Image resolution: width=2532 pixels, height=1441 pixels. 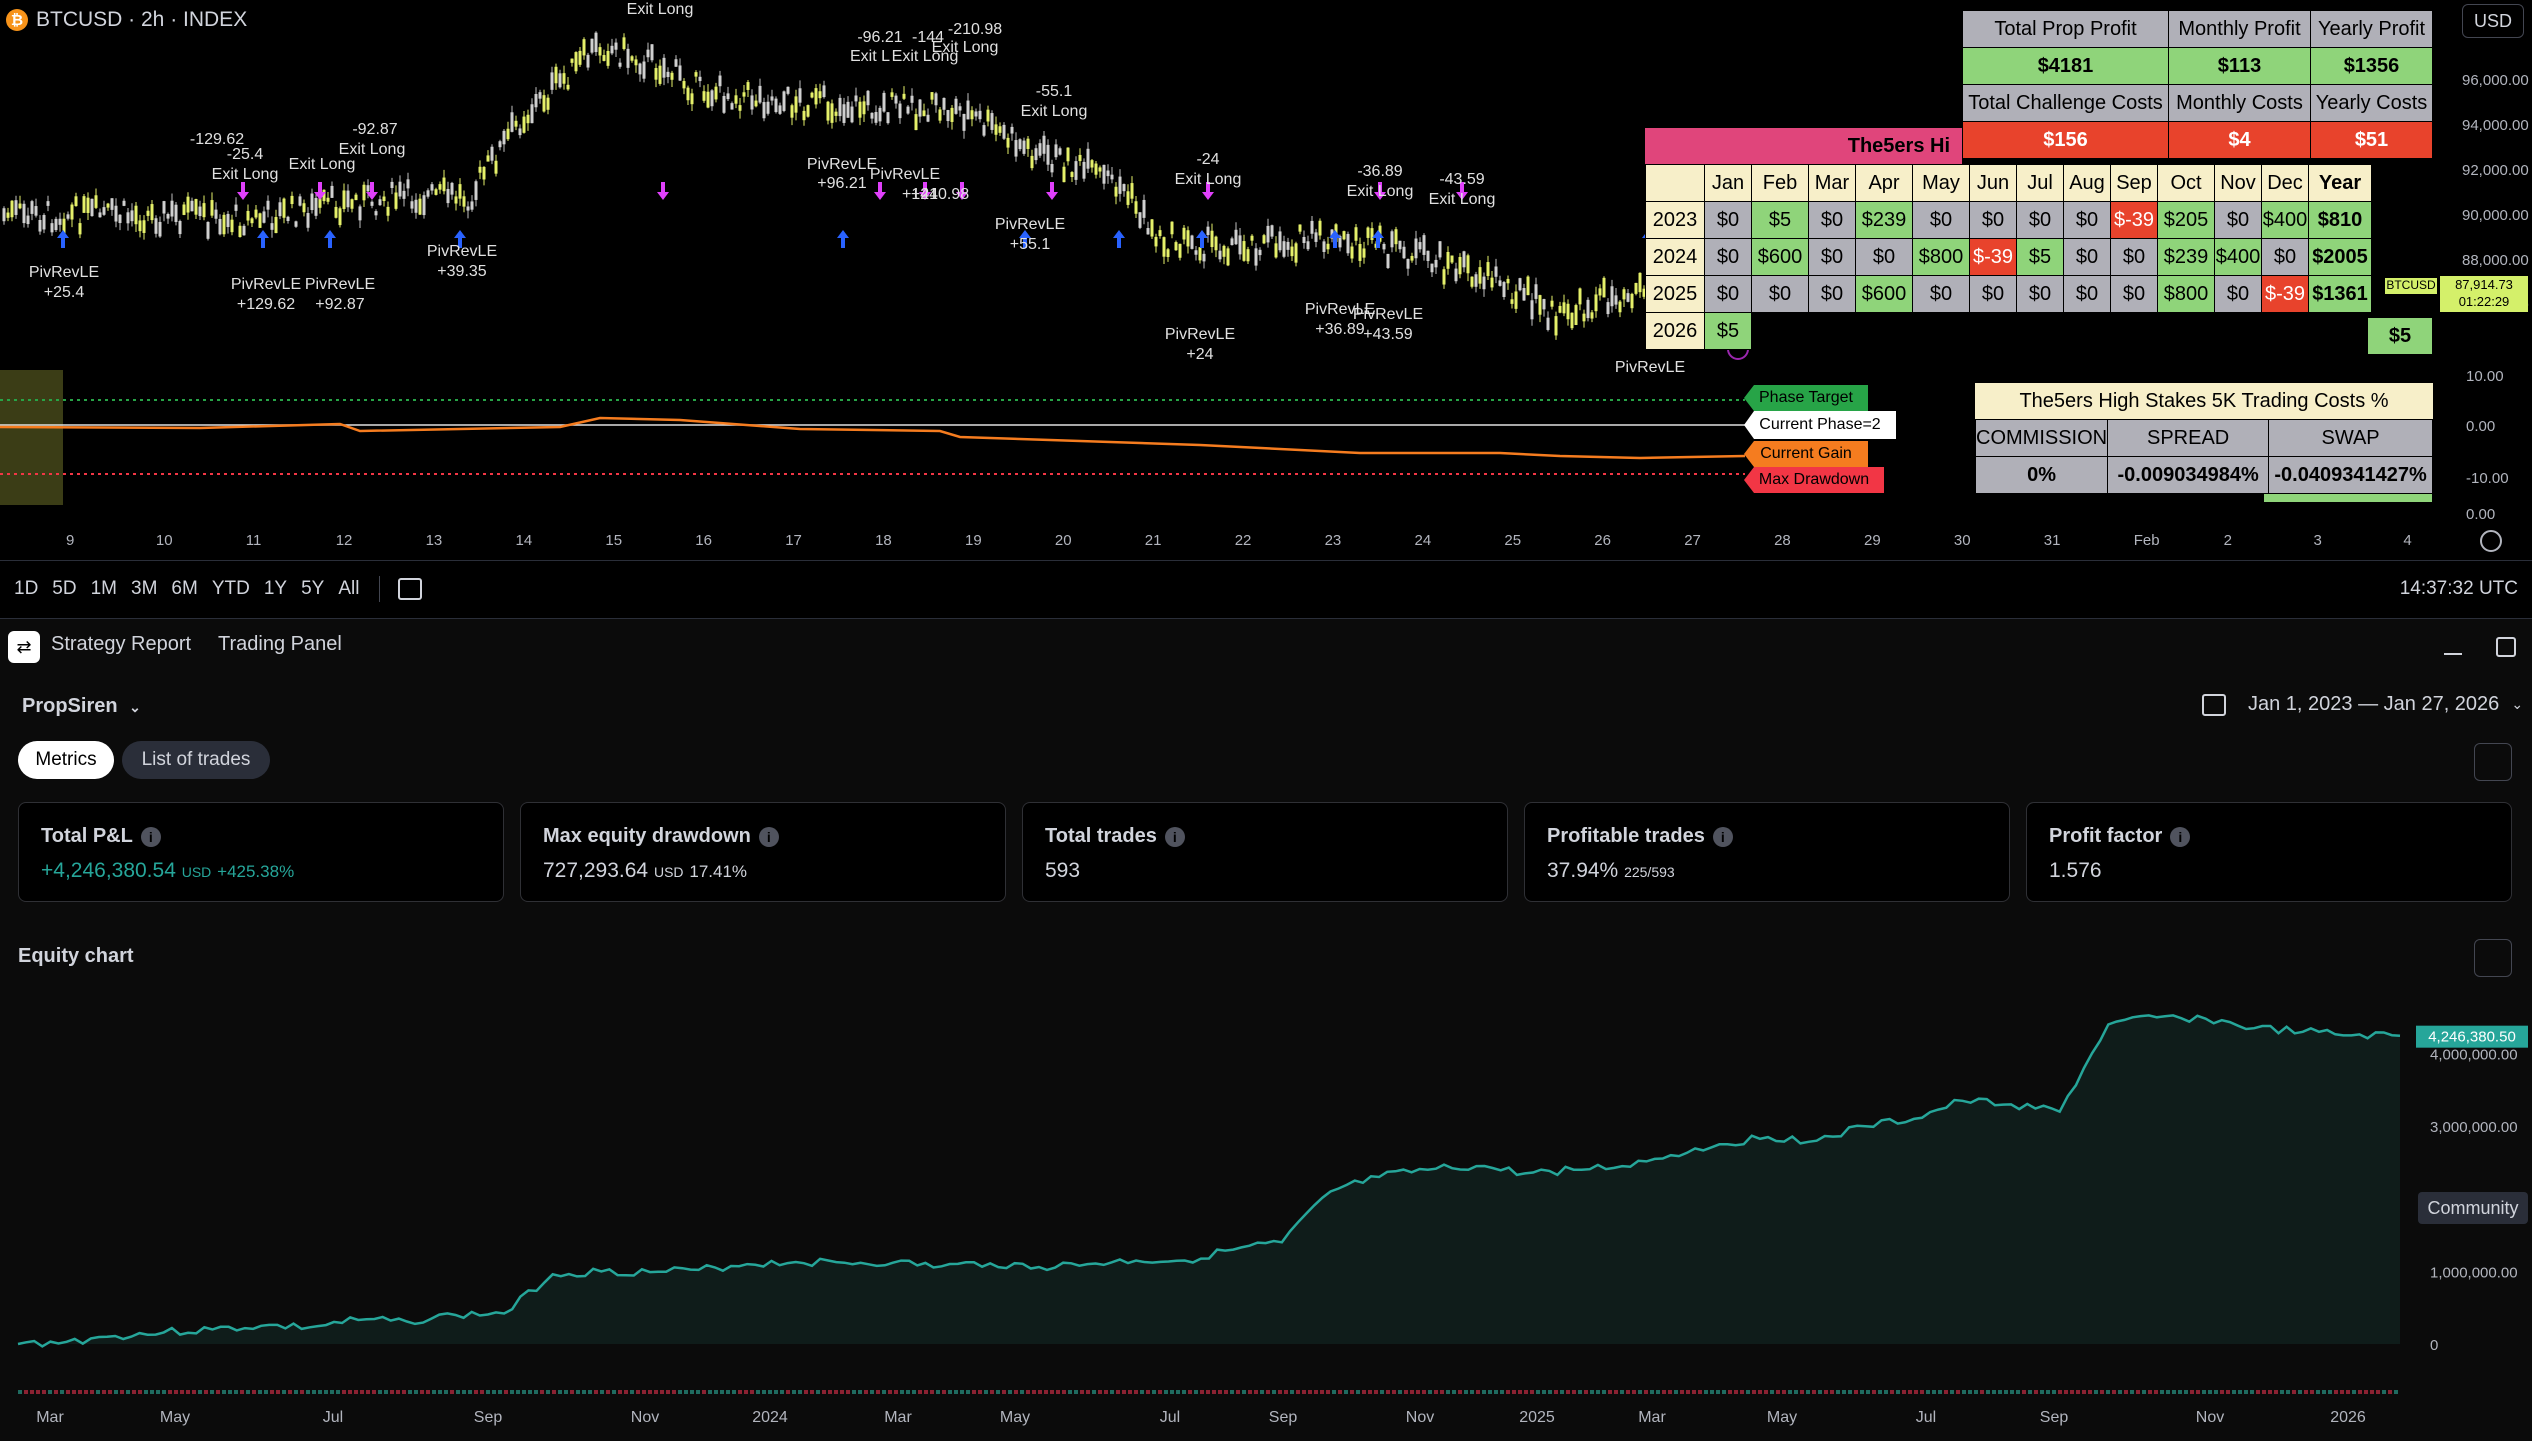 I want to click on tf-5y: 5Y, so click(x=312, y=589).